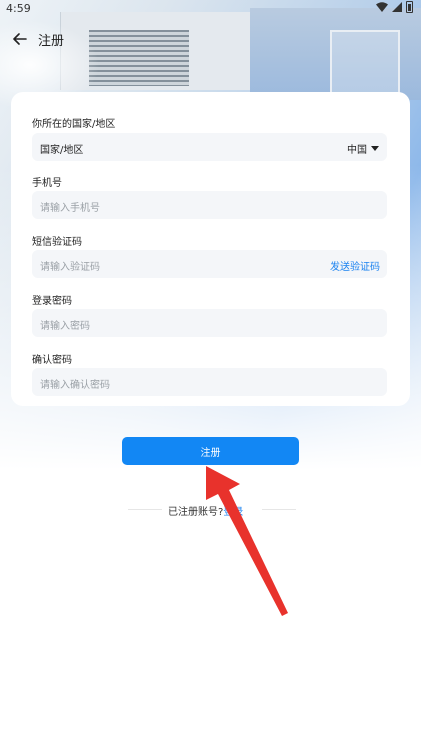  I want to click on phone-input: 请输入手机号, so click(209, 205).